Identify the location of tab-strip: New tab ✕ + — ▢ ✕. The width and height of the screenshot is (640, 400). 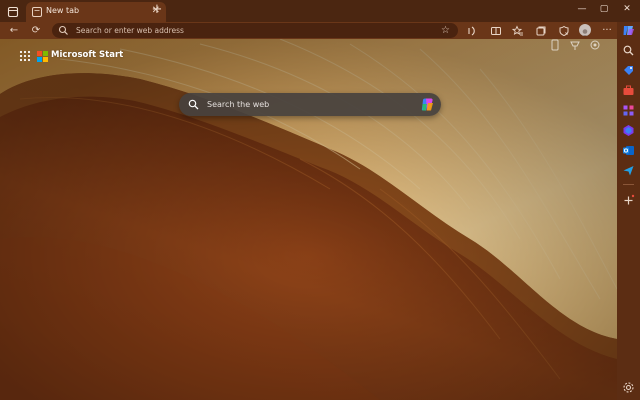
(320, 11).